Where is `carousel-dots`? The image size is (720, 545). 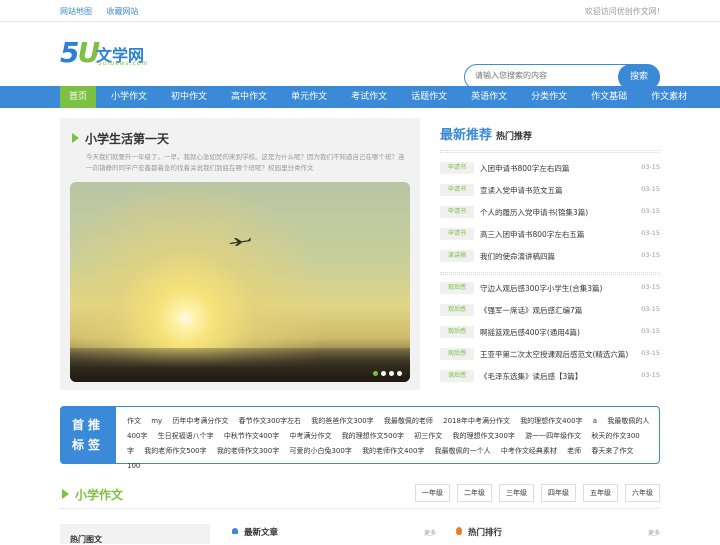
carousel-dots is located at coordinates (386, 373).